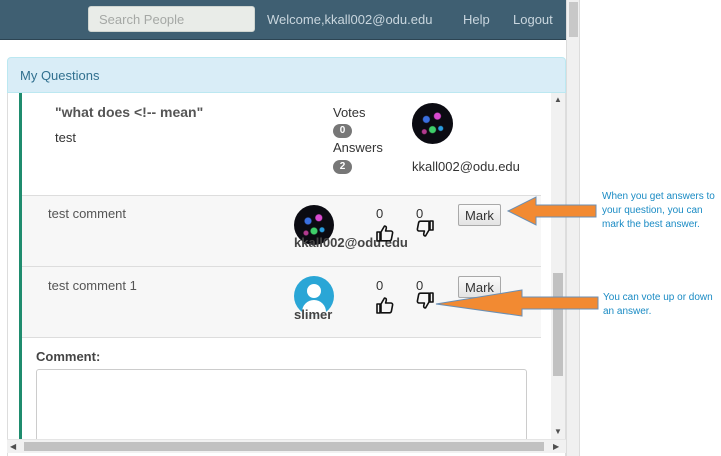  What do you see at coordinates (13, 447) in the screenshot?
I see `left-arrow-icon: ◀` at bounding box center [13, 447].